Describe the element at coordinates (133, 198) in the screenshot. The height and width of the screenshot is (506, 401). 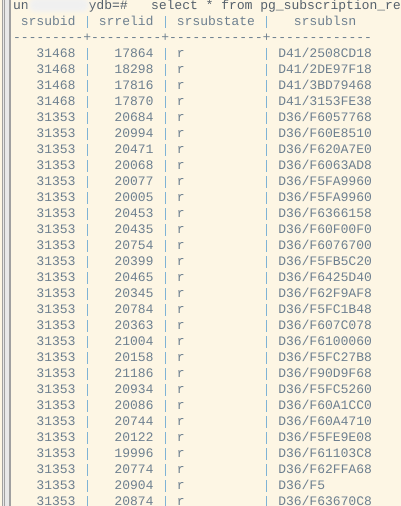
I see `table-cell-text: 20005` at that location.